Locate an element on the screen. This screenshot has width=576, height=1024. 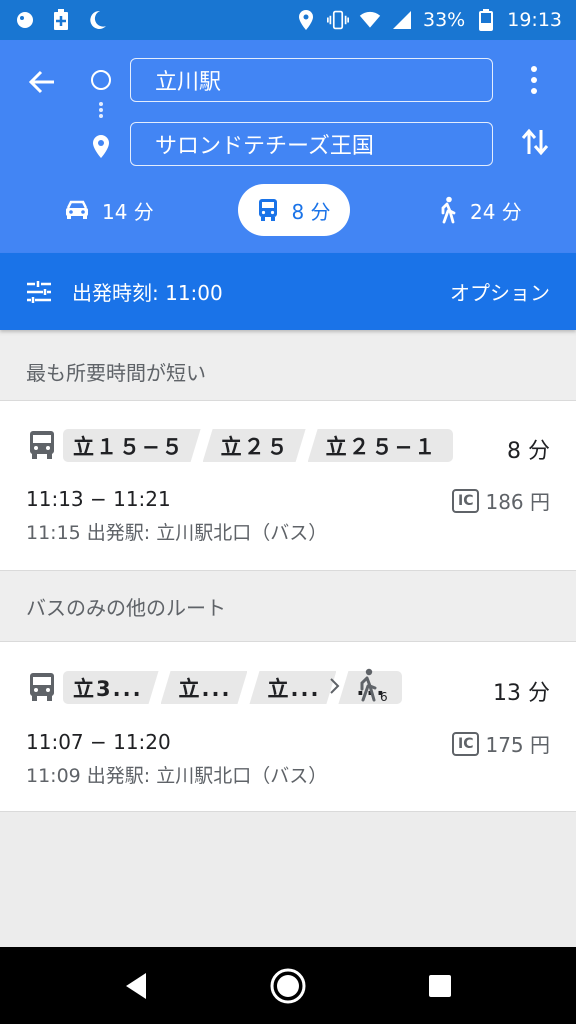
nav-recents-button is located at coordinates (440, 986).